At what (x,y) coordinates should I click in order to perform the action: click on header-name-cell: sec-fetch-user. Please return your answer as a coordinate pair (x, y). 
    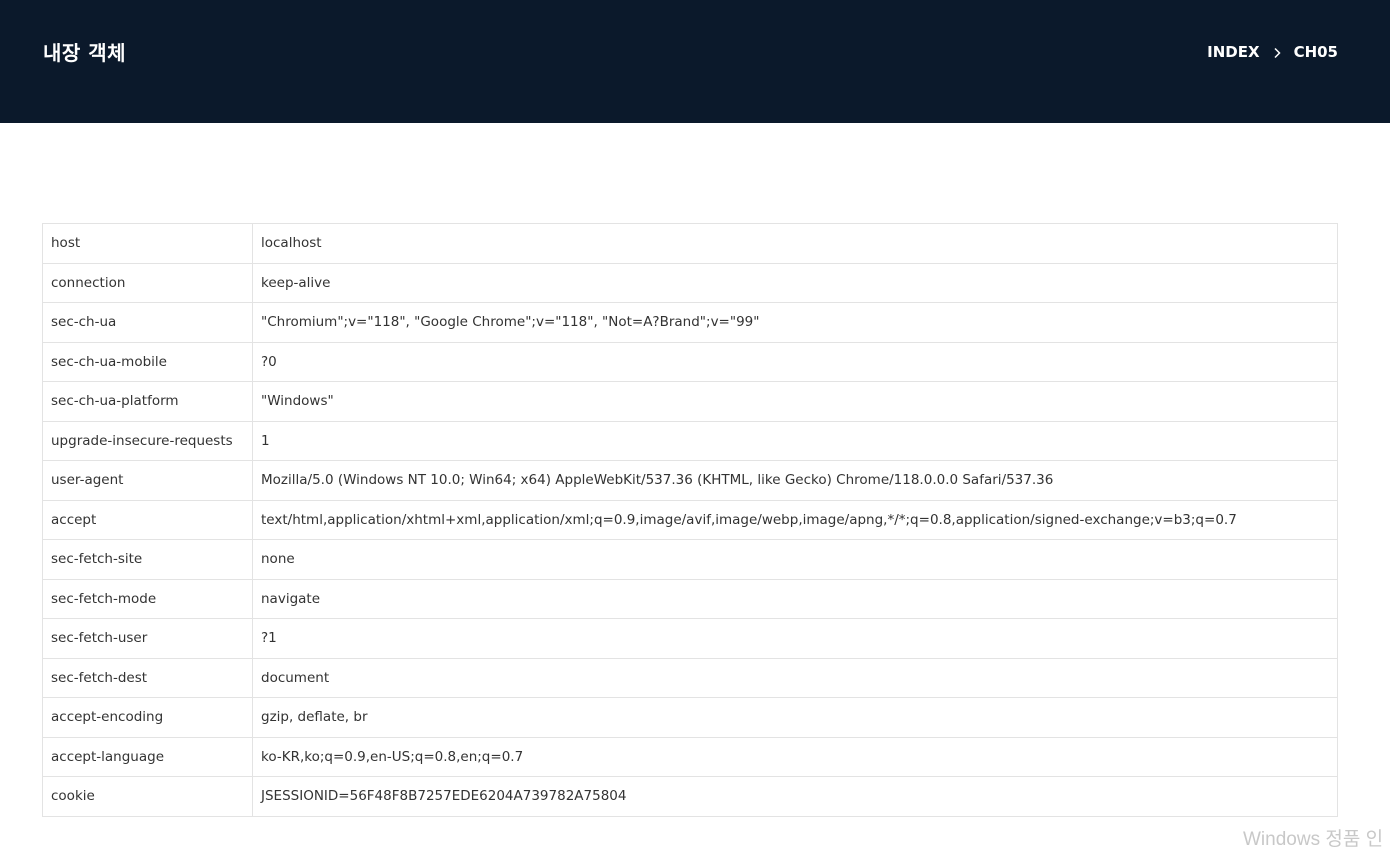
    Looking at the image, I should click on (147, 638).